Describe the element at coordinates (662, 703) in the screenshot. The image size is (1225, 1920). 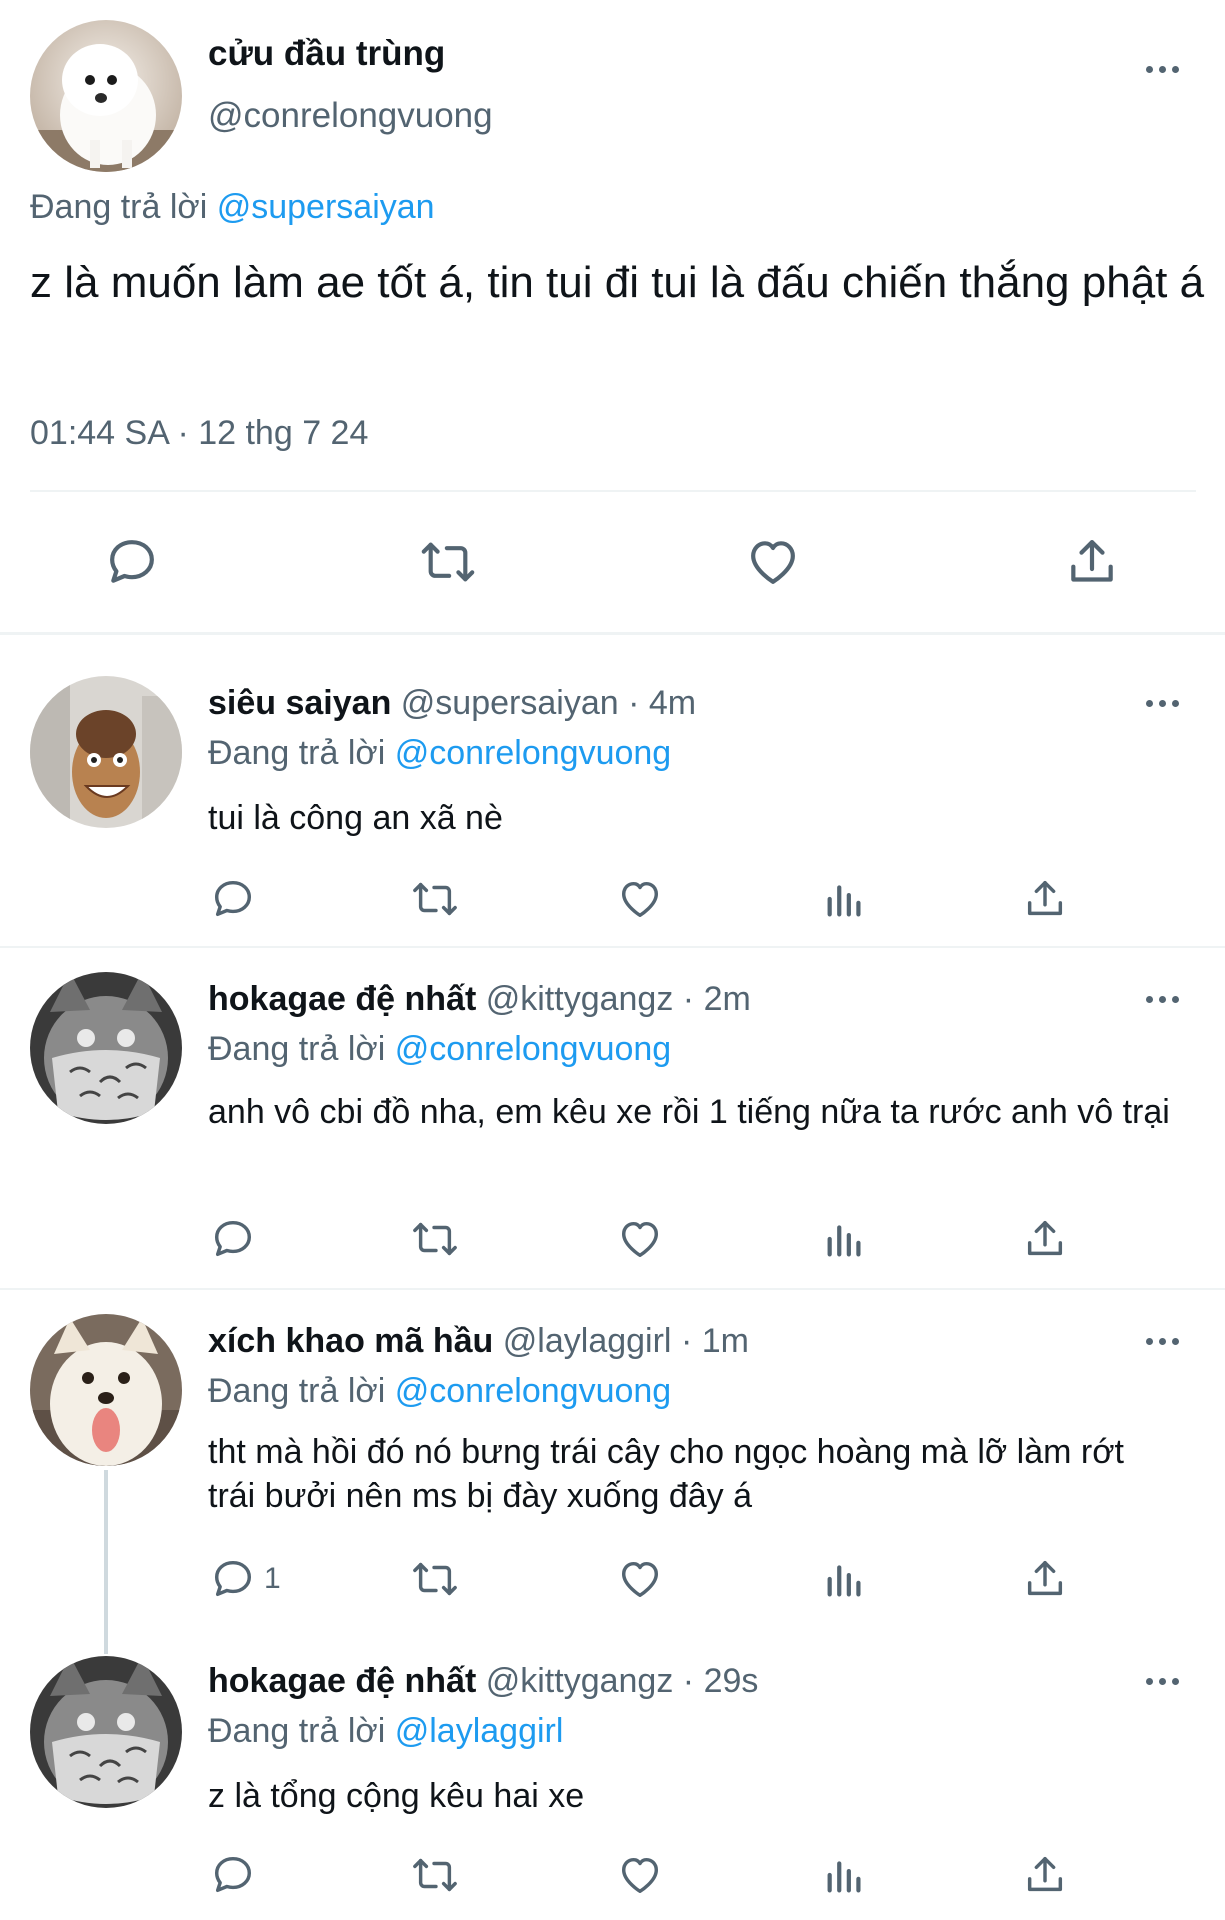
I see `reply-age: · 4m` at that location.